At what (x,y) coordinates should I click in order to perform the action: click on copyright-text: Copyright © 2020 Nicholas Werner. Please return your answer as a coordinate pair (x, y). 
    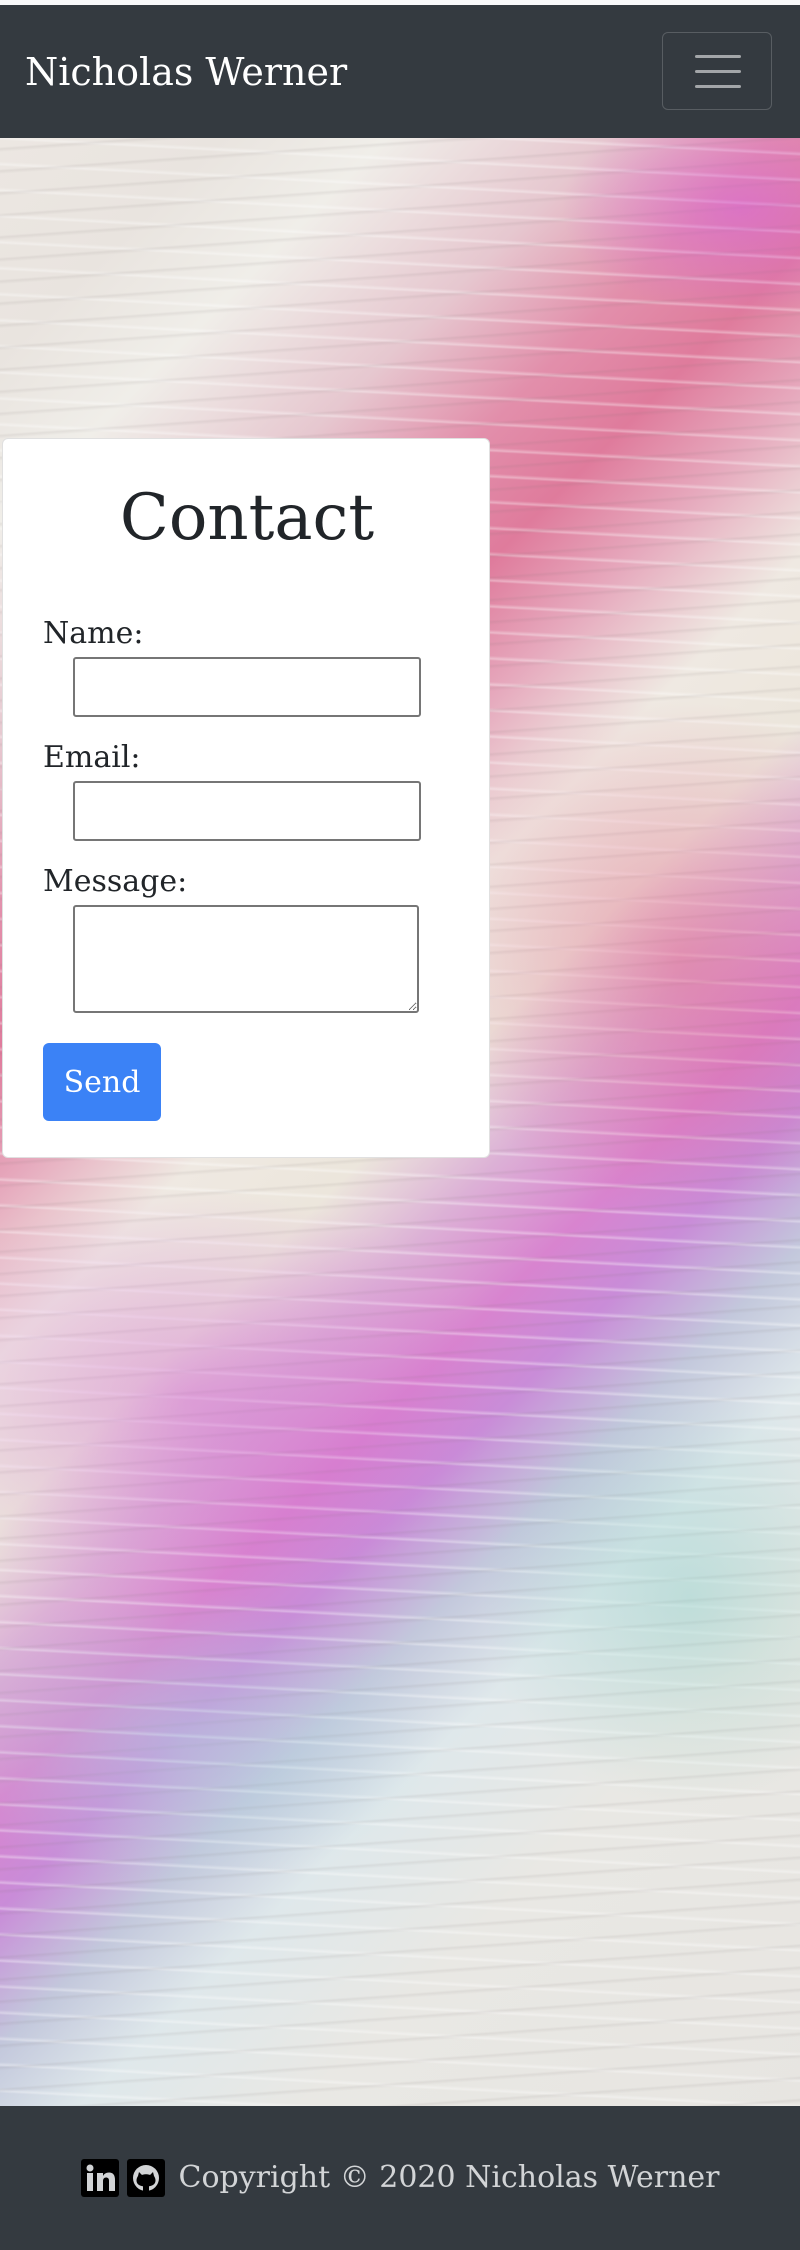
    Looking at the image, I should click on (449, 2177).